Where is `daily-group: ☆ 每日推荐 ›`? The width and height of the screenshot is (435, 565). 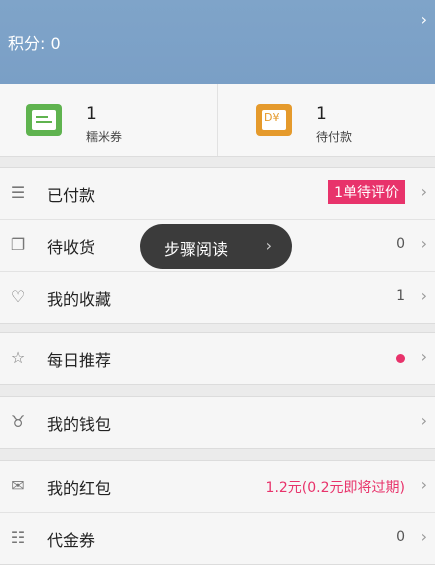 daily-group: ☆ 每日推荐 › is located at coordinates (217, 358).